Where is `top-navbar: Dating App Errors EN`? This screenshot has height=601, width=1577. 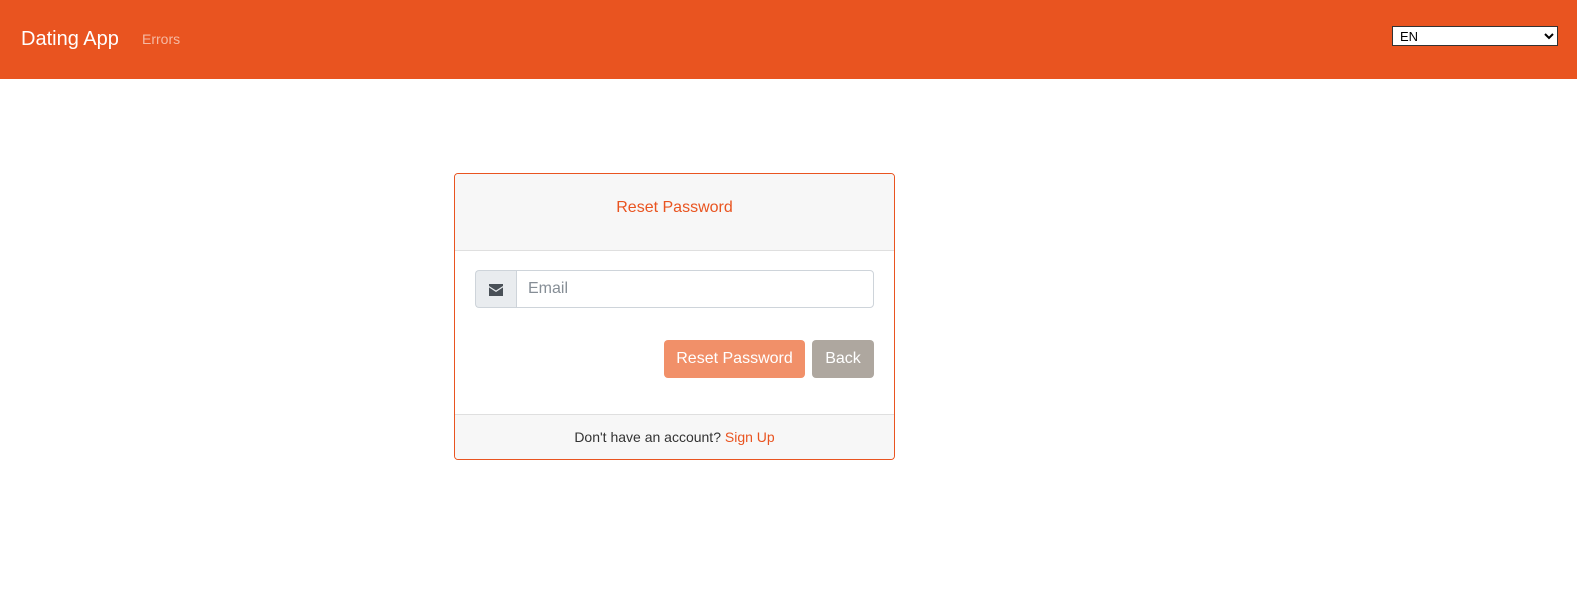
top-navbar: Dating App Errors EN is located at coordinates (788, 39).